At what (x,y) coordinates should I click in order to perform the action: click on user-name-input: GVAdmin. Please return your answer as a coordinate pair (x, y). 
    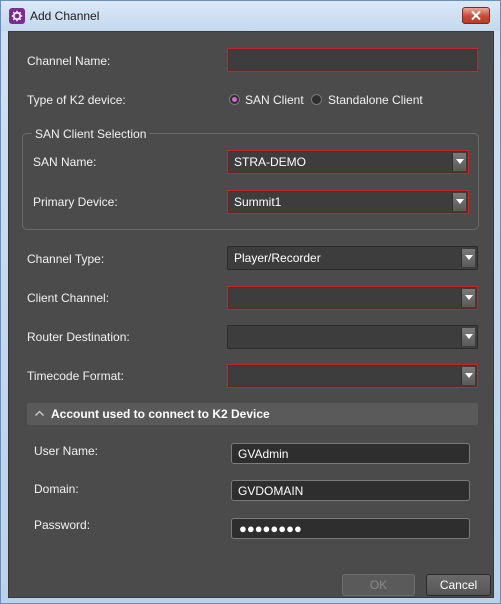
    Looking at the image, I should click on (350, 453).